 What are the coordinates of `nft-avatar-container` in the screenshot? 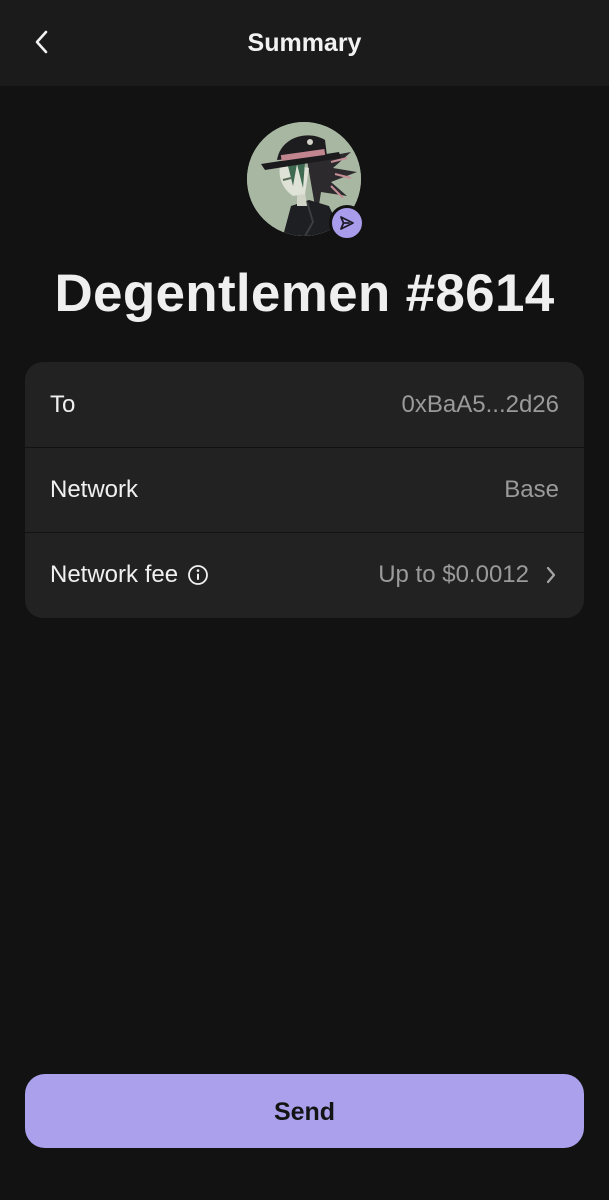 It's located at (306, 181).